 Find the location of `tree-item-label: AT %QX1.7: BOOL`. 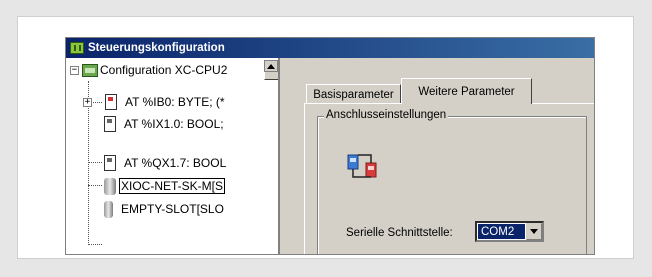

tree-item-label: AT %QX1.7: BOOL is located at coordinates (175, 163).